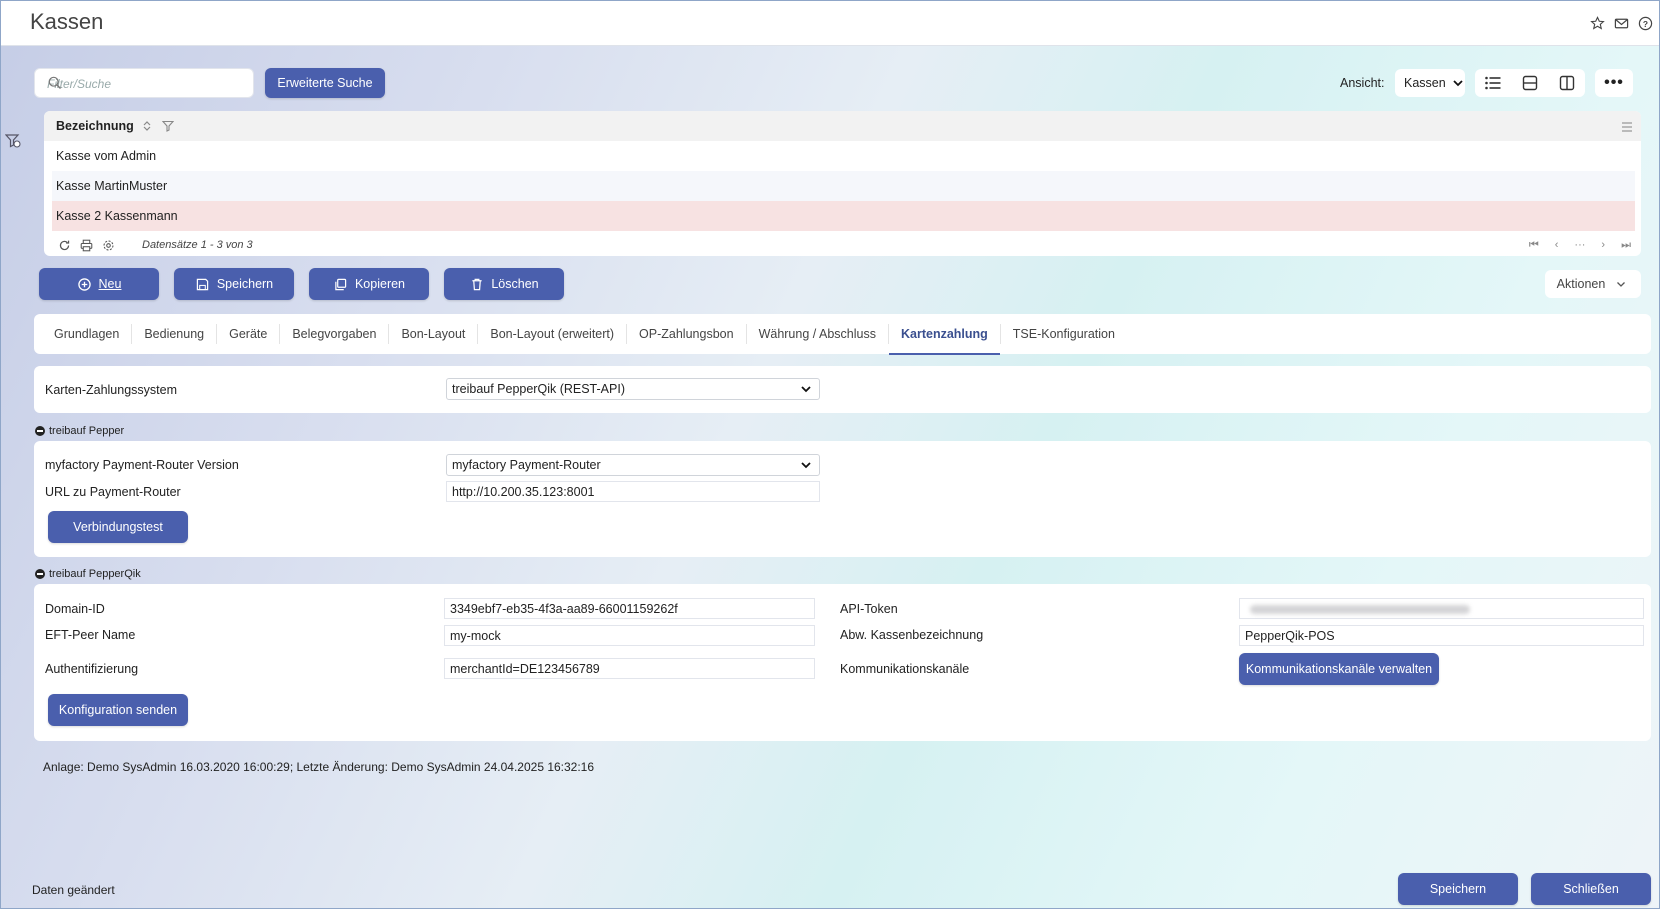  I want to click on save-button-label: Speichern, so click(245, 284).